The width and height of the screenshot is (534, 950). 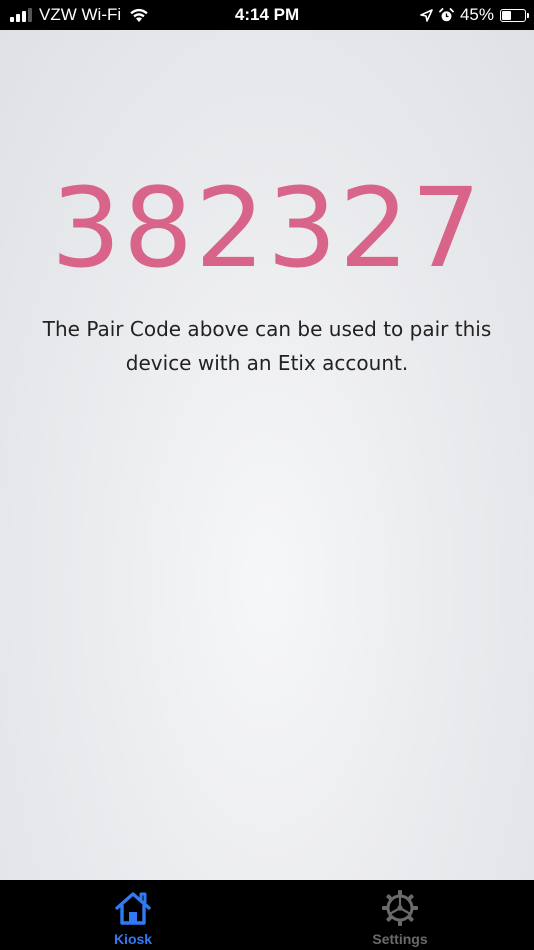 I want to click on tab-settings: Settings, so click(x=400, y=915).